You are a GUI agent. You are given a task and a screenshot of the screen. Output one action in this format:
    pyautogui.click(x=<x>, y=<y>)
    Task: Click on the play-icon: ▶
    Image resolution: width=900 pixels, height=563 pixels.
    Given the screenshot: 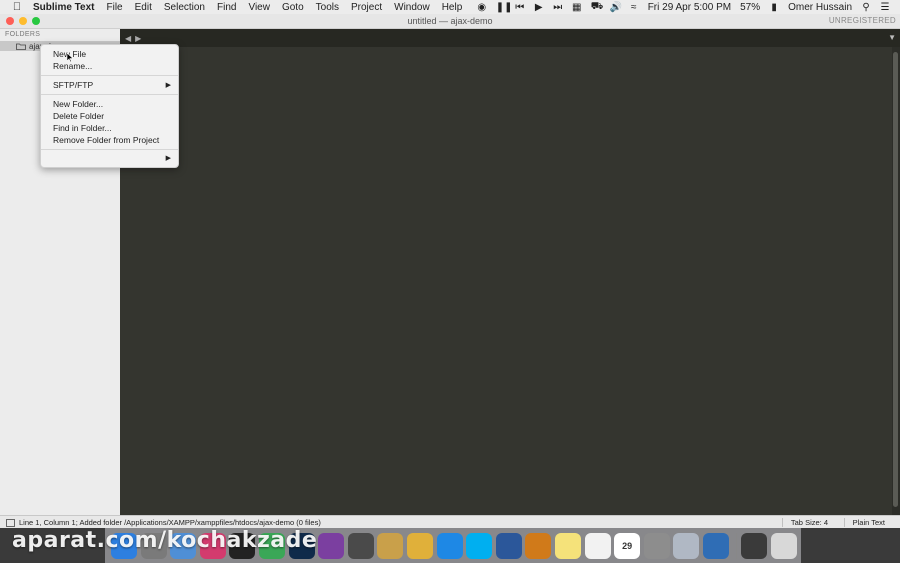 What is the action you would take?
    pyautogui.click(x=539, y=7)
    